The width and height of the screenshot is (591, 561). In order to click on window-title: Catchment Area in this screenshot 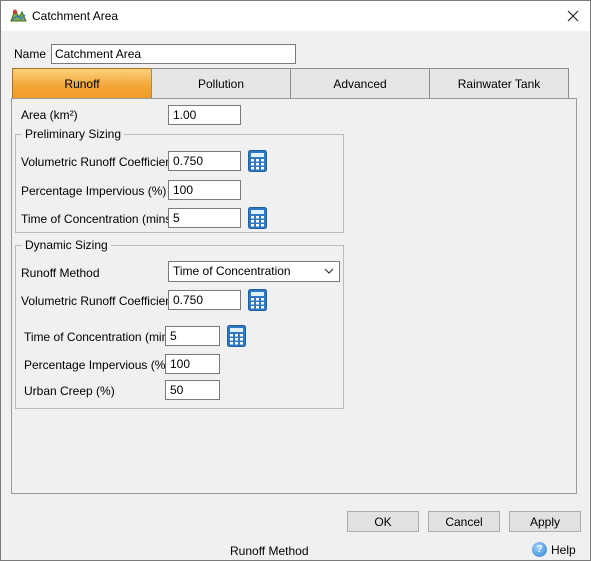, I will do `click(75, 16)`.